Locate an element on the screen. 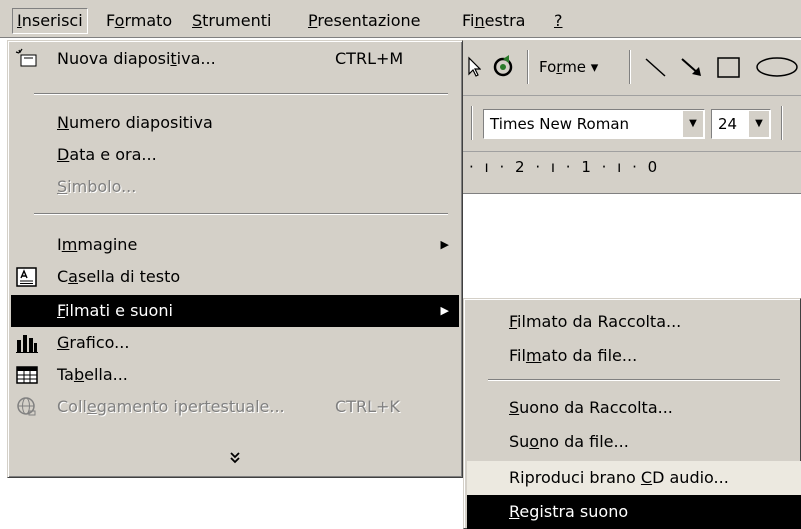  menu-finestra: Finestra is located at coordinates (493, 21).